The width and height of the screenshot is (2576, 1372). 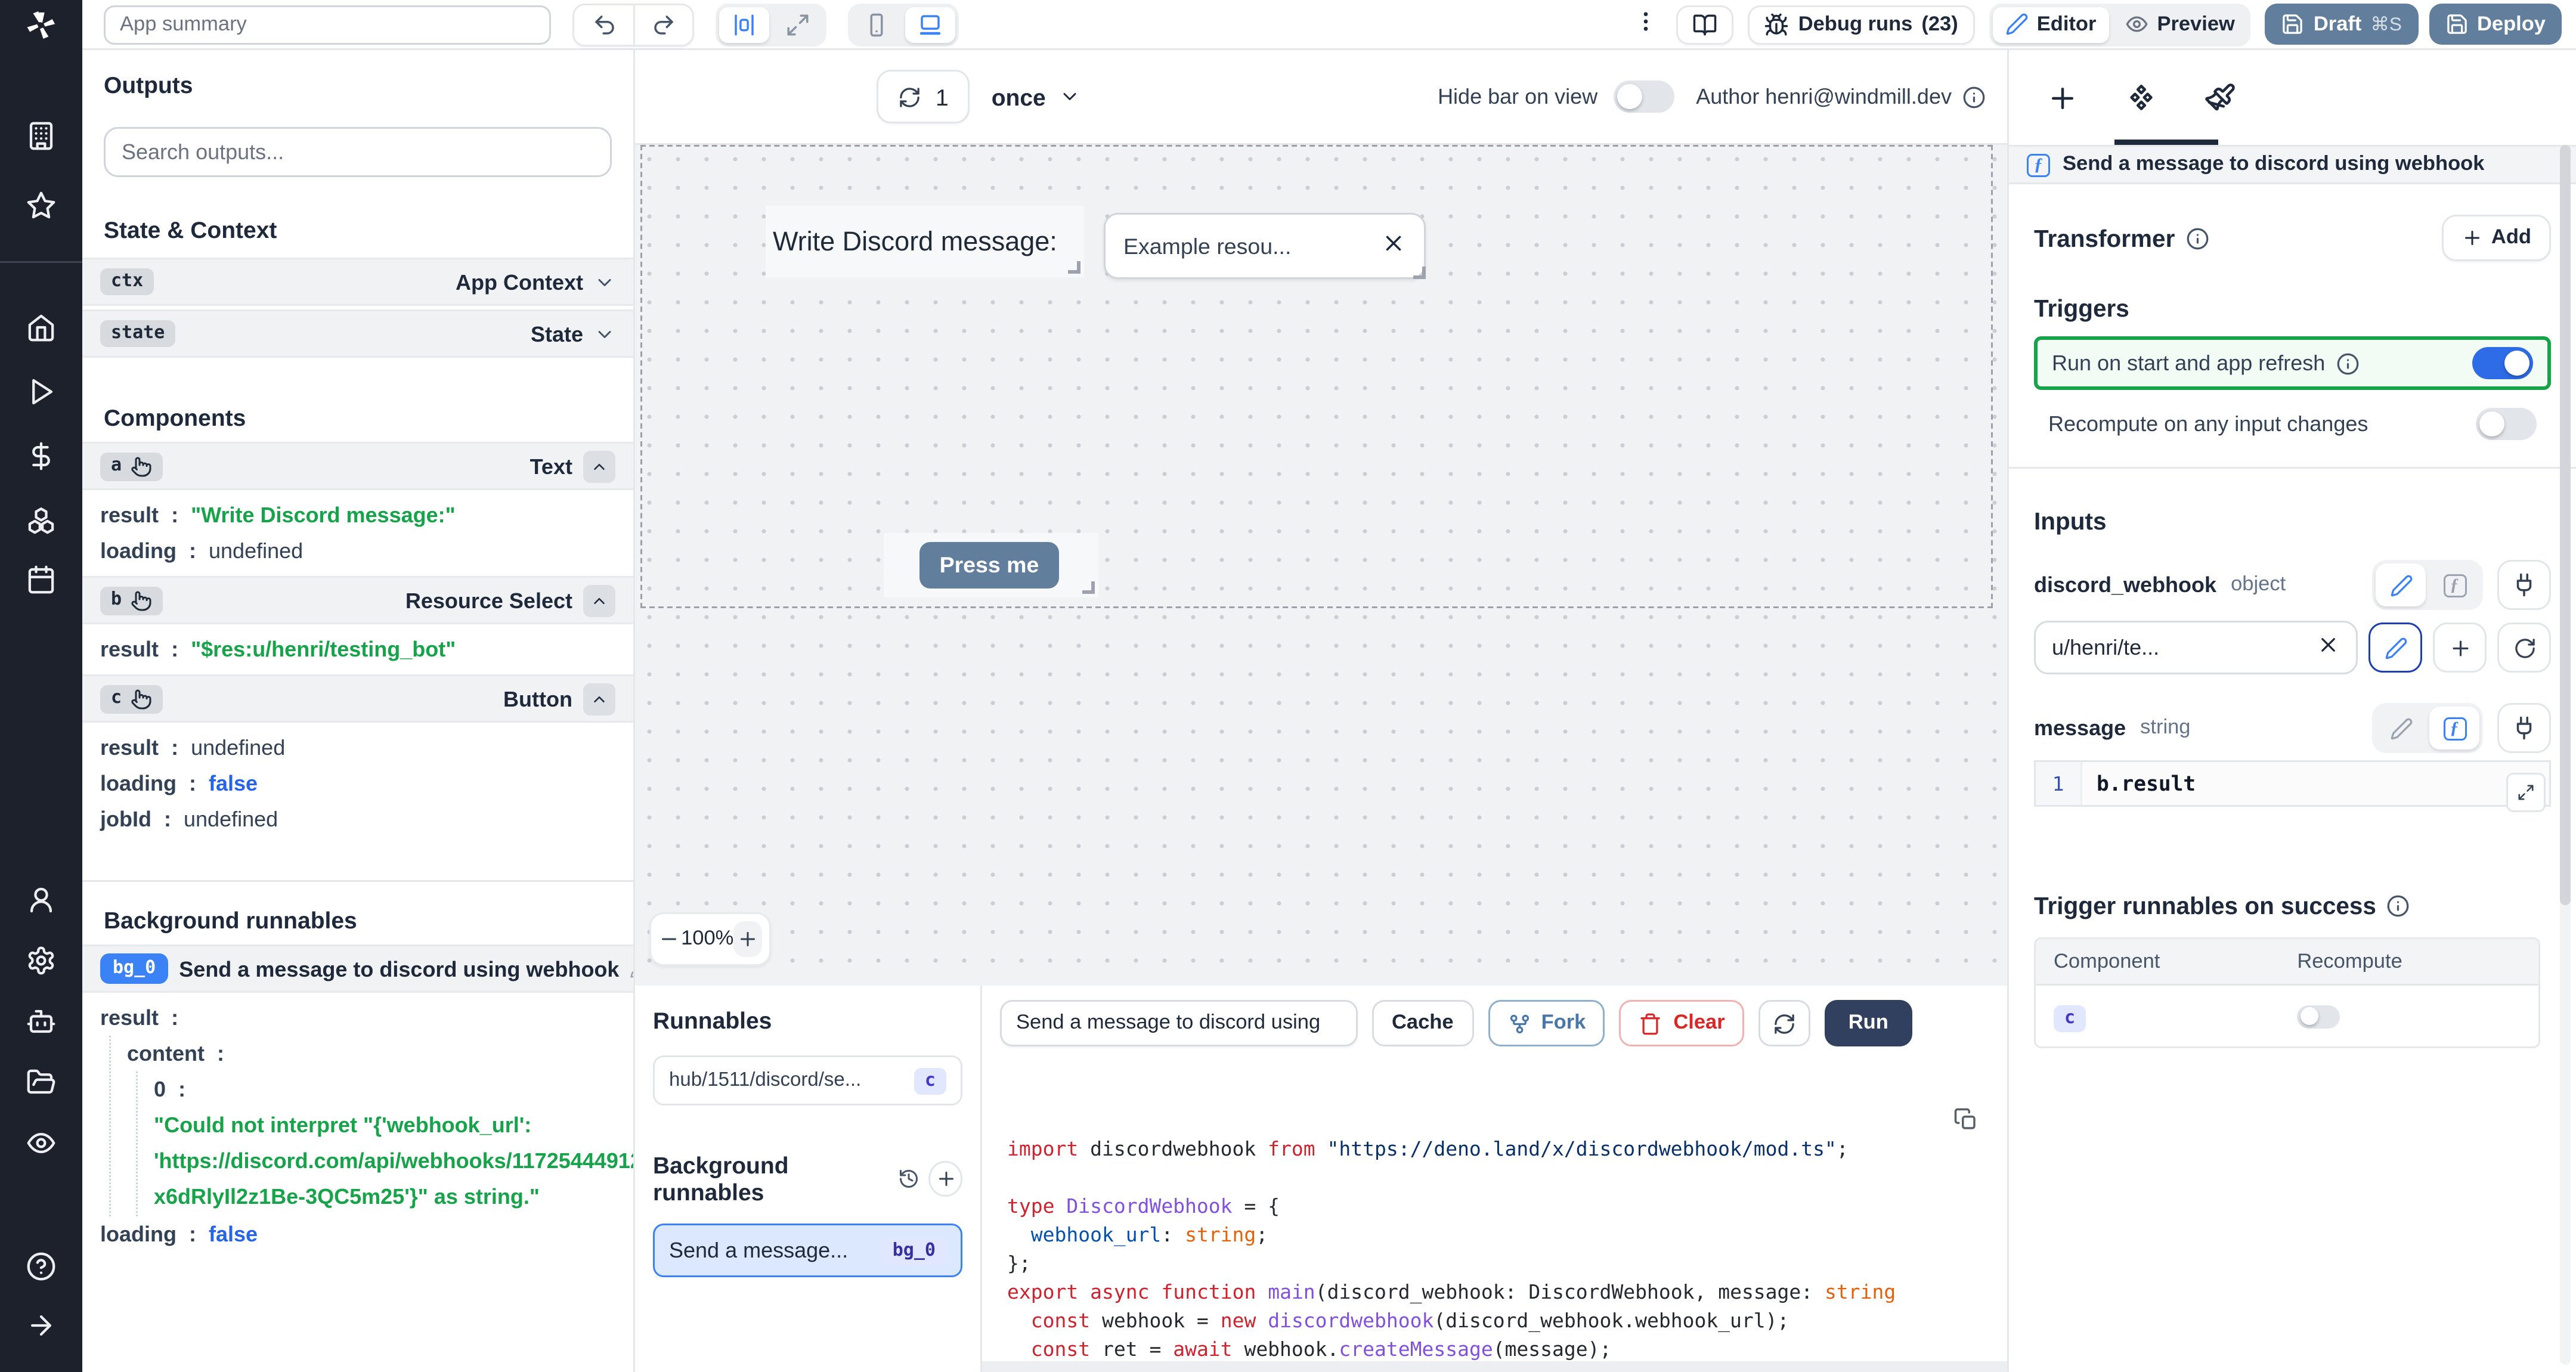 What do you see at coordinates (2524, 647) in the screenshot?
I see `refresh-resource-button` at bounding box center [2524, 647].